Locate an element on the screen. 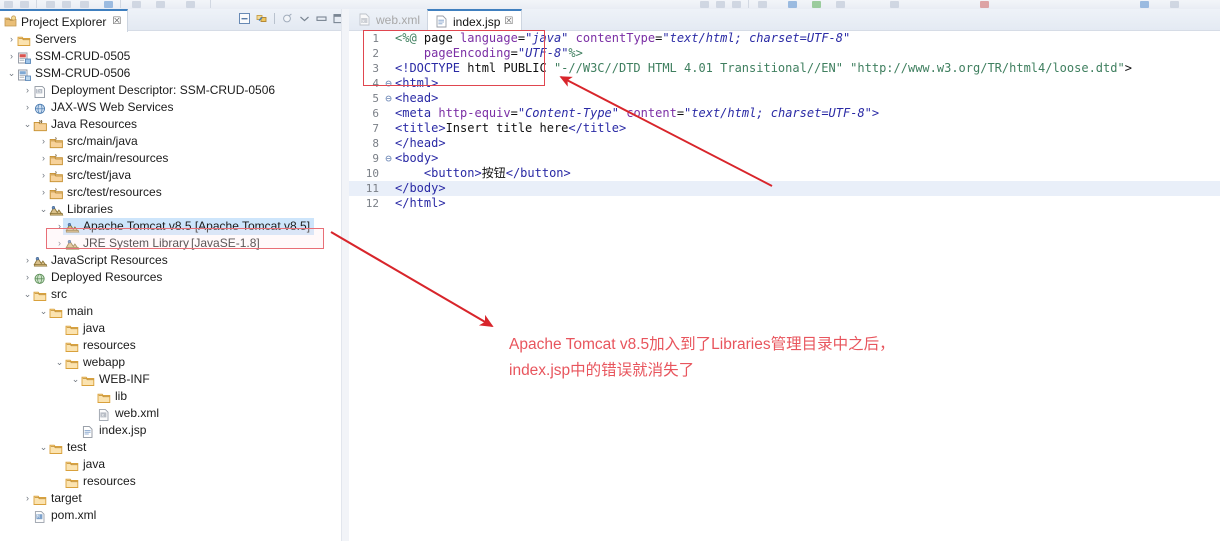  toolbar-icon-profile is located at coordinates (160, 4).